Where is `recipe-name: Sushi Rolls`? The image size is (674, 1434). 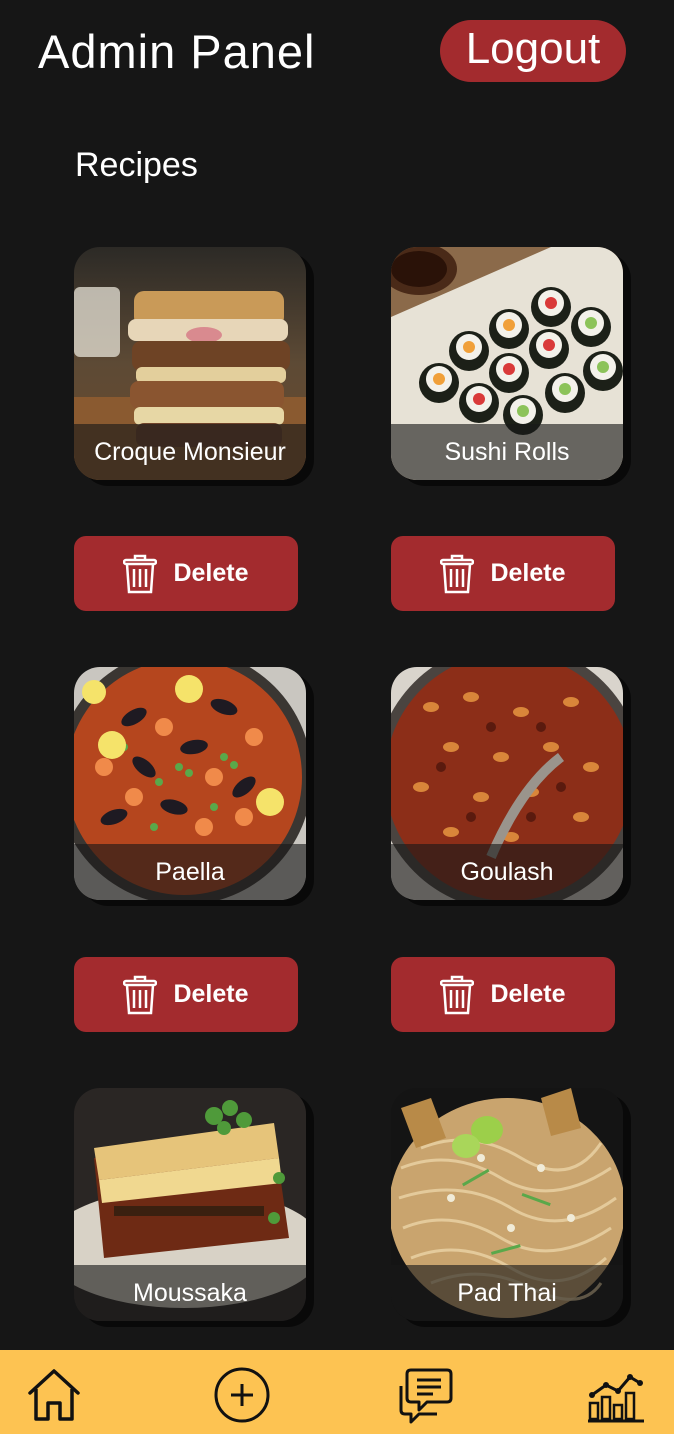 recipe-name: Sushi Rolls is located at coordinates (507, 452).